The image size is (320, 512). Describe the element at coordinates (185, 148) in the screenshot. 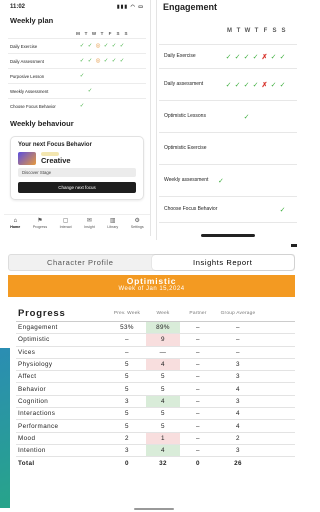

I see `engagement-row-label: Optimistic Exercise` at that location.